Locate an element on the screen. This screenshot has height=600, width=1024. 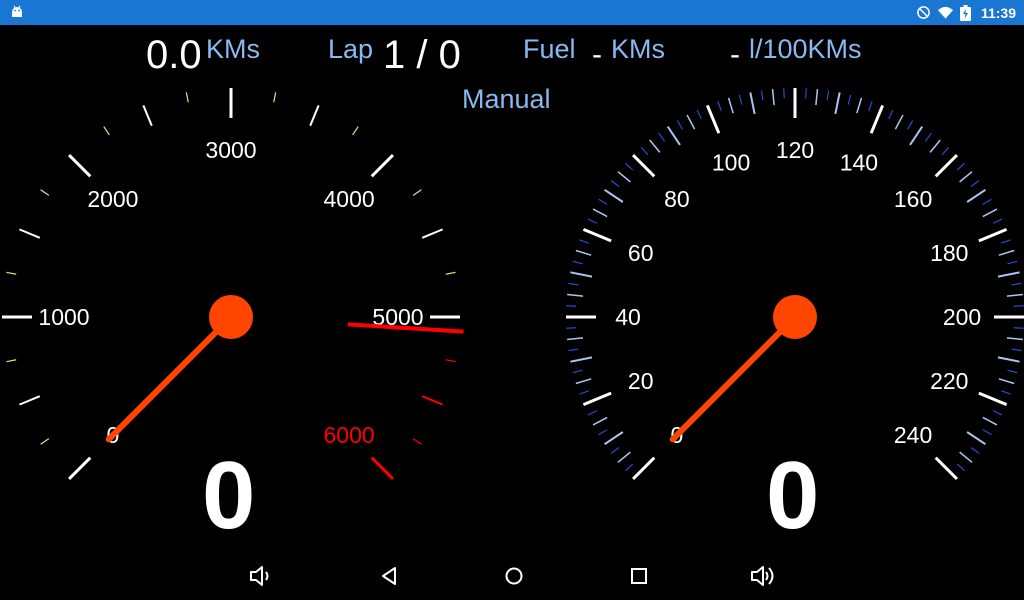
tacho-tick-label: 4000 is located at coordinates (349, 199).